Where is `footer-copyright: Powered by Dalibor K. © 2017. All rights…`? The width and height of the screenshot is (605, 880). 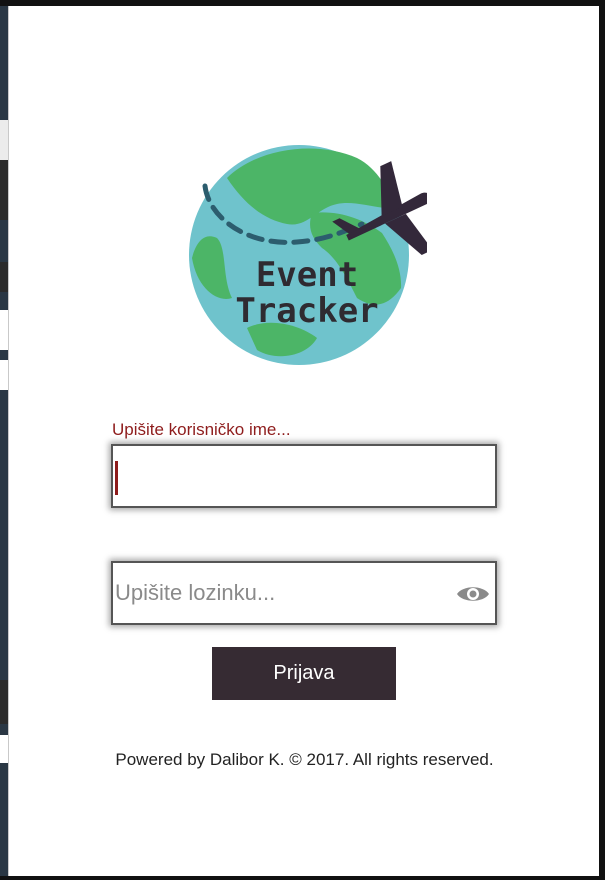
footer-copyright: Powered by Dalibor K. © 2017. All rights… is located at coordinates (304, 759).